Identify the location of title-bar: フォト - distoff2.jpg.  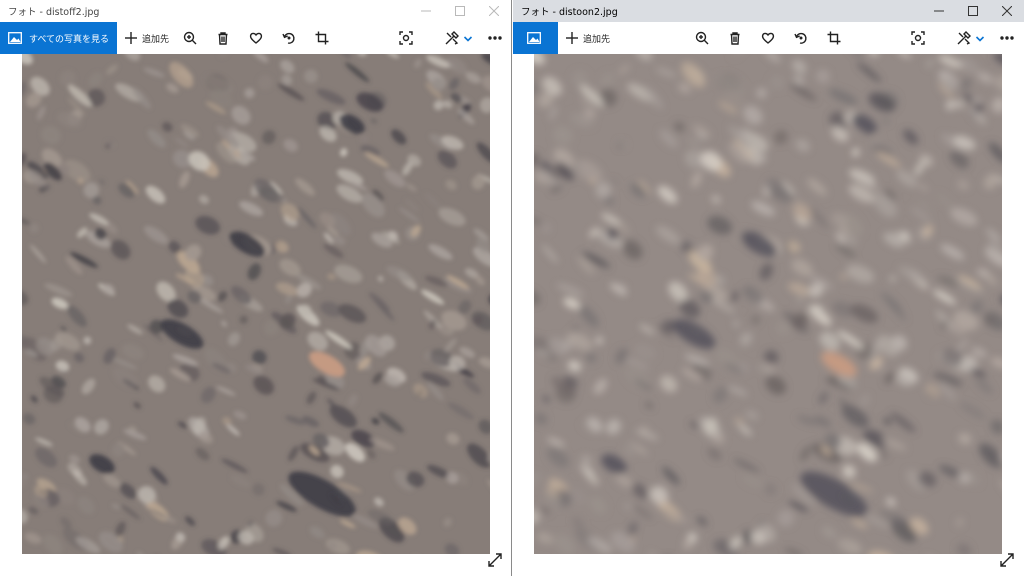
(255, 11).